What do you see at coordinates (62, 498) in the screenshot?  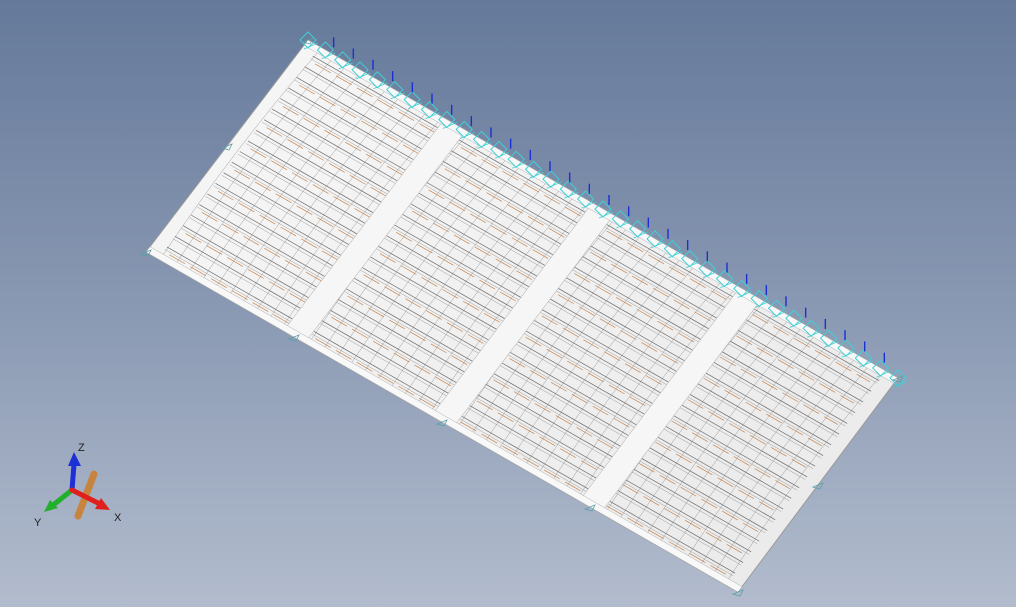 I see `y-axis-arrow` at bounding box center [62, 498].